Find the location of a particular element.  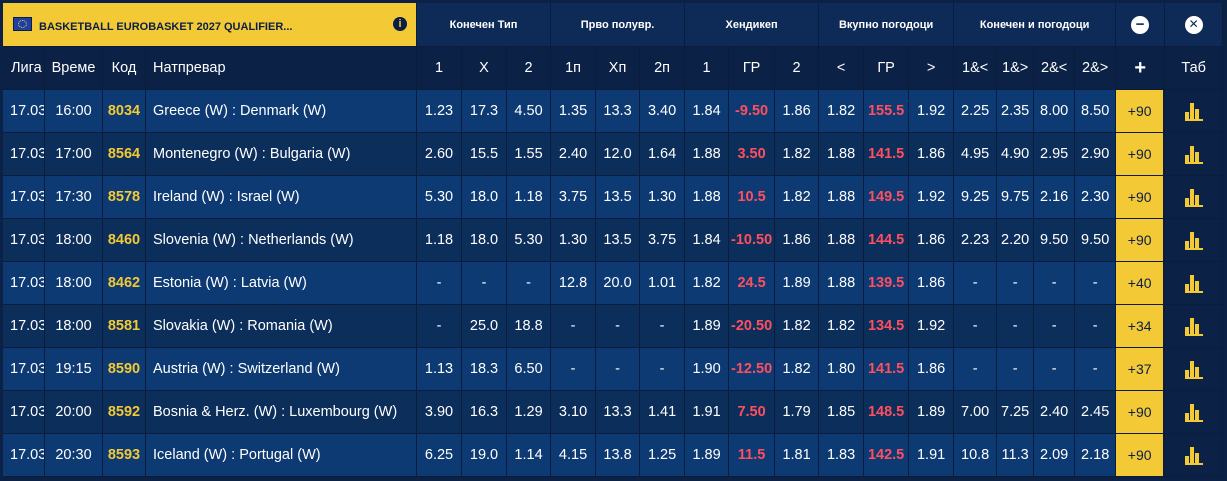

odd-1-cell: 6.25 is located at coordinates (440, 455).